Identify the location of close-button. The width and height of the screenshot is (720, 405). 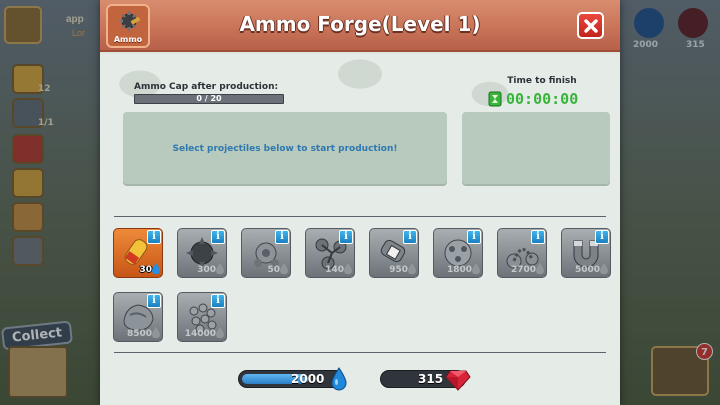
(590, 25).